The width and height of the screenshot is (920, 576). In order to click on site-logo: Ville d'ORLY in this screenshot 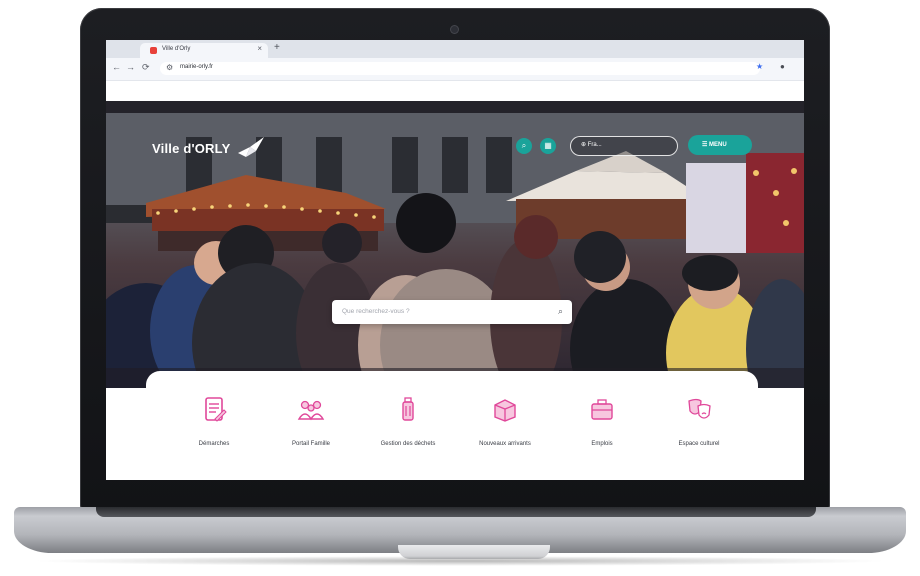, I will do `click(209, 148)`.